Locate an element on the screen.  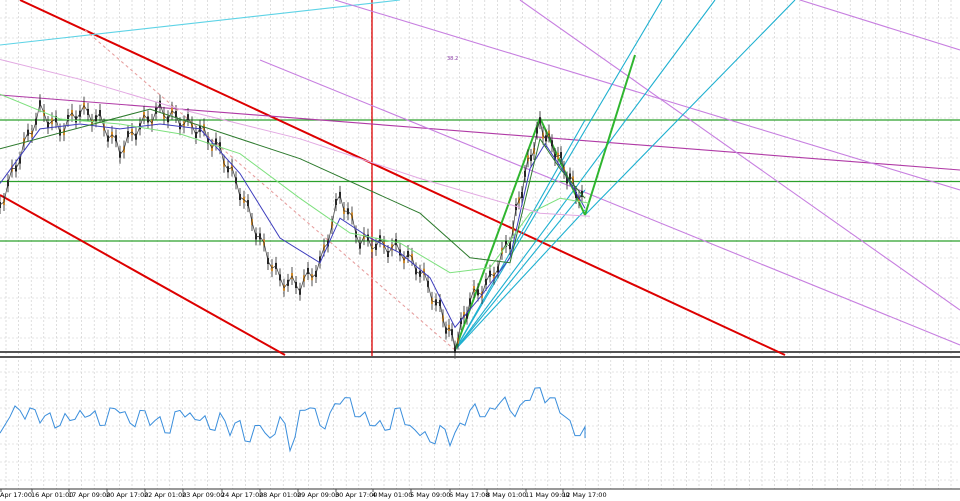
x-tick-label: 24 Apr 17:00 is located at coordinates (242, 495).